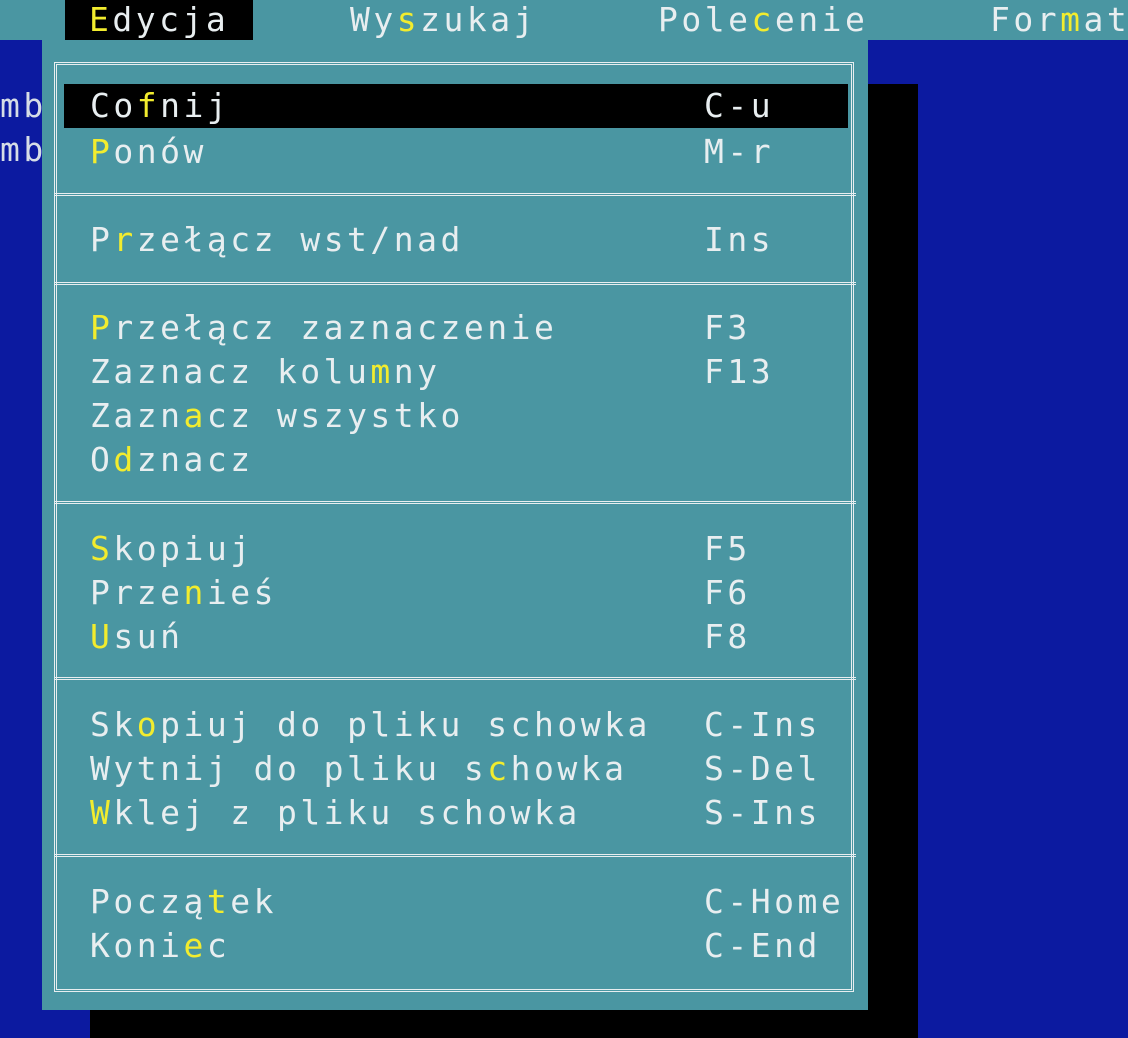 This screenshot has width=1128, height=1038. I want to click on menu-item-skopiuj-do-schowka: Skopiuj do pliku schowka C-Ins, so click(456, 725).